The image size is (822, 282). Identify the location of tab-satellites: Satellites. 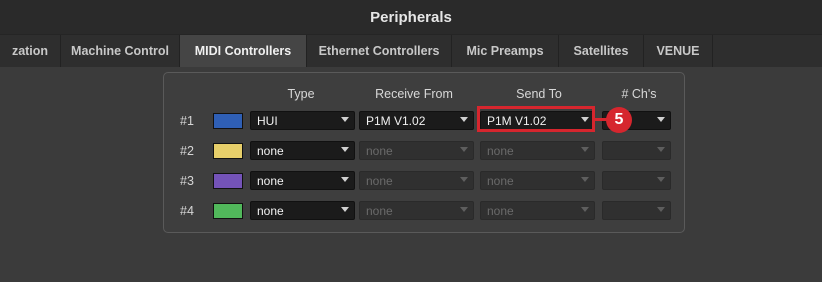
(601, 51).